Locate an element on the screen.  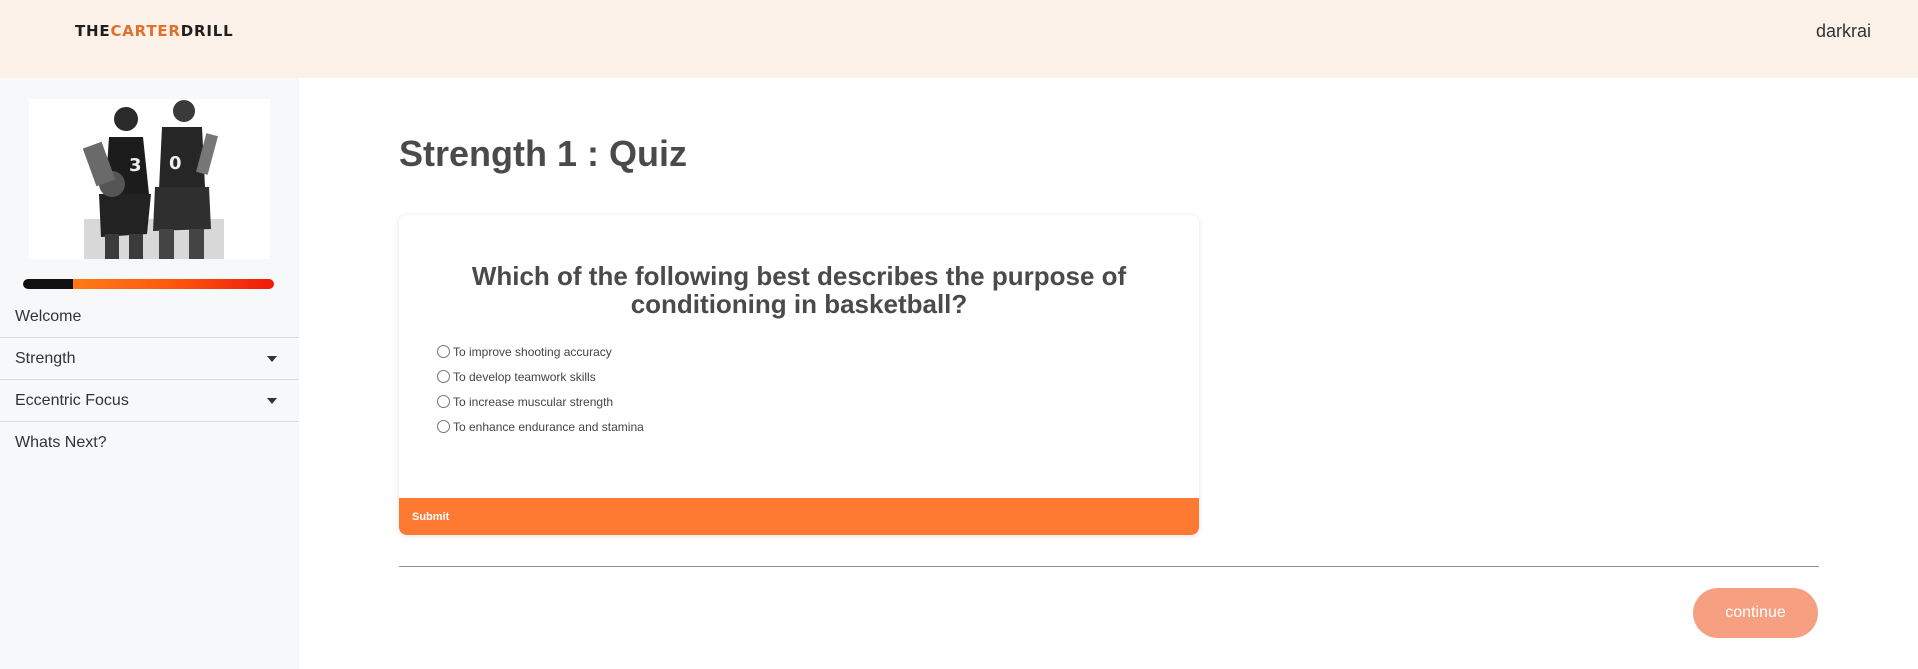
sidebar-item-strength: Strength is located at coordinates (149, 359).